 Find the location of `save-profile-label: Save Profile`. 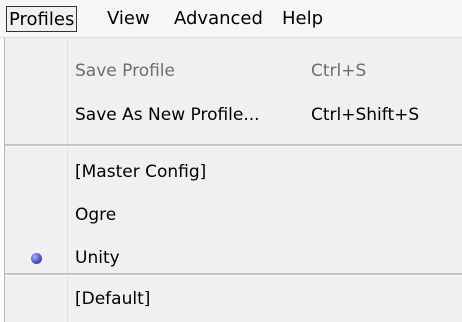

save-profile-label: Save Profile is located at coordinates (125, 71).